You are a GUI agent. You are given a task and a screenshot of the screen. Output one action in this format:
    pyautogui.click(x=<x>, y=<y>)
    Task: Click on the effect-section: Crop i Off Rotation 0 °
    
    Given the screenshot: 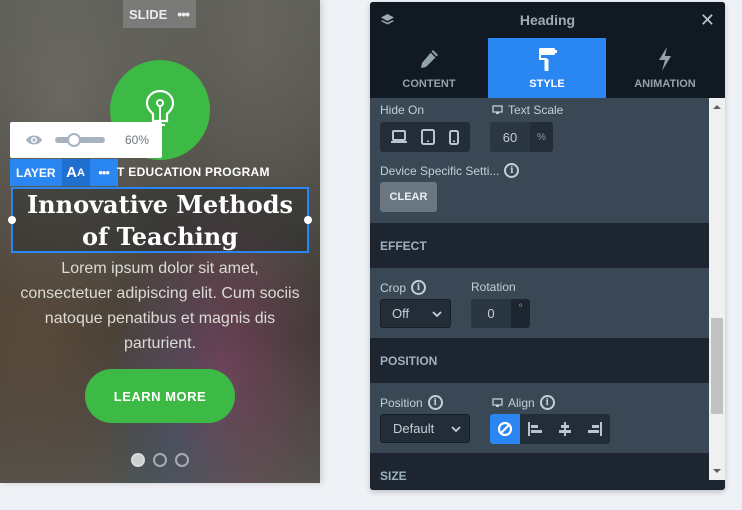 What is the action you would take?
    pyautogui.click(x=539, y=303)
    